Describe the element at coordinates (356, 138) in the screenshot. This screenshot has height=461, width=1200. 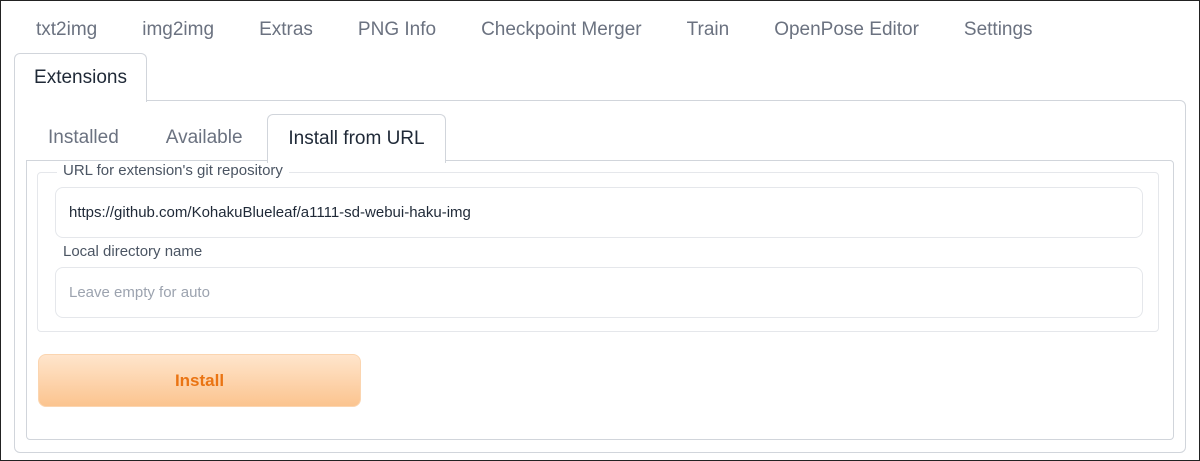
I see `subtab-install-from-url: Install from URL` at that location.